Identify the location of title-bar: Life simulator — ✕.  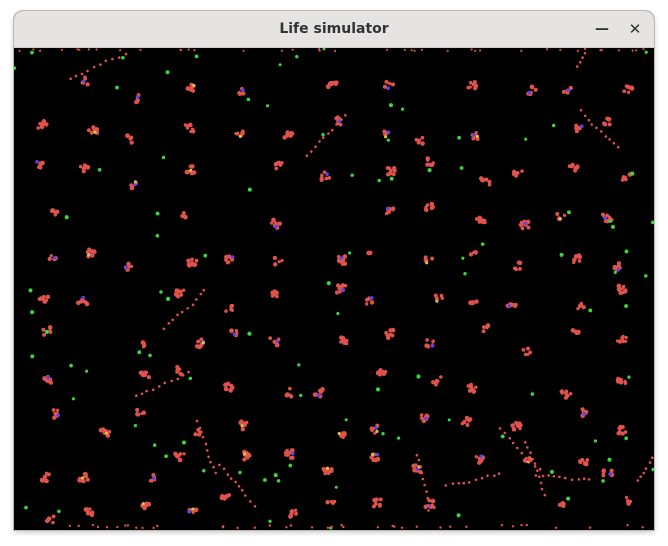
(334, 29).